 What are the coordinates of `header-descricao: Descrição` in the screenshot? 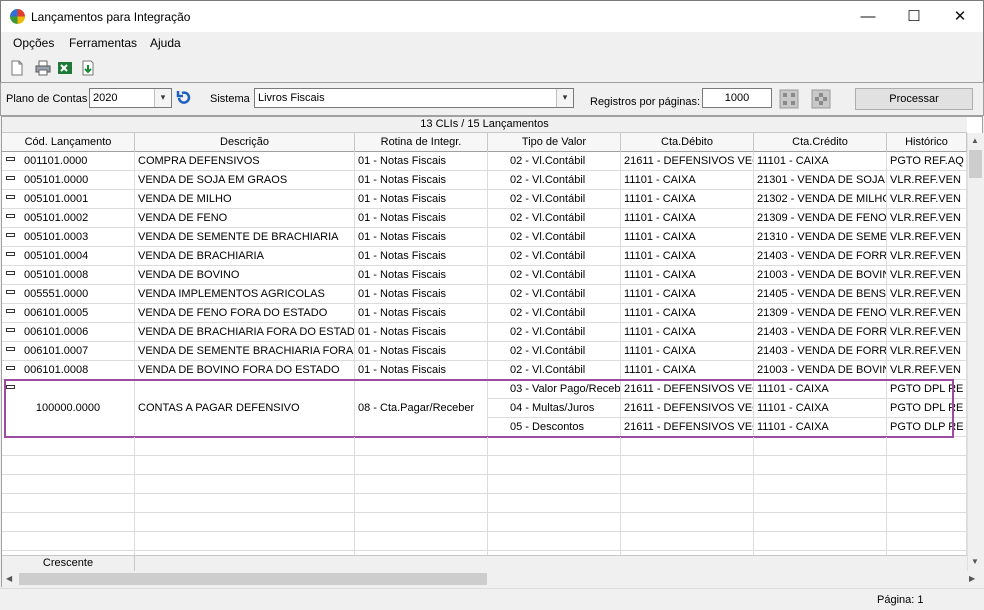 It's located at (245, 142).